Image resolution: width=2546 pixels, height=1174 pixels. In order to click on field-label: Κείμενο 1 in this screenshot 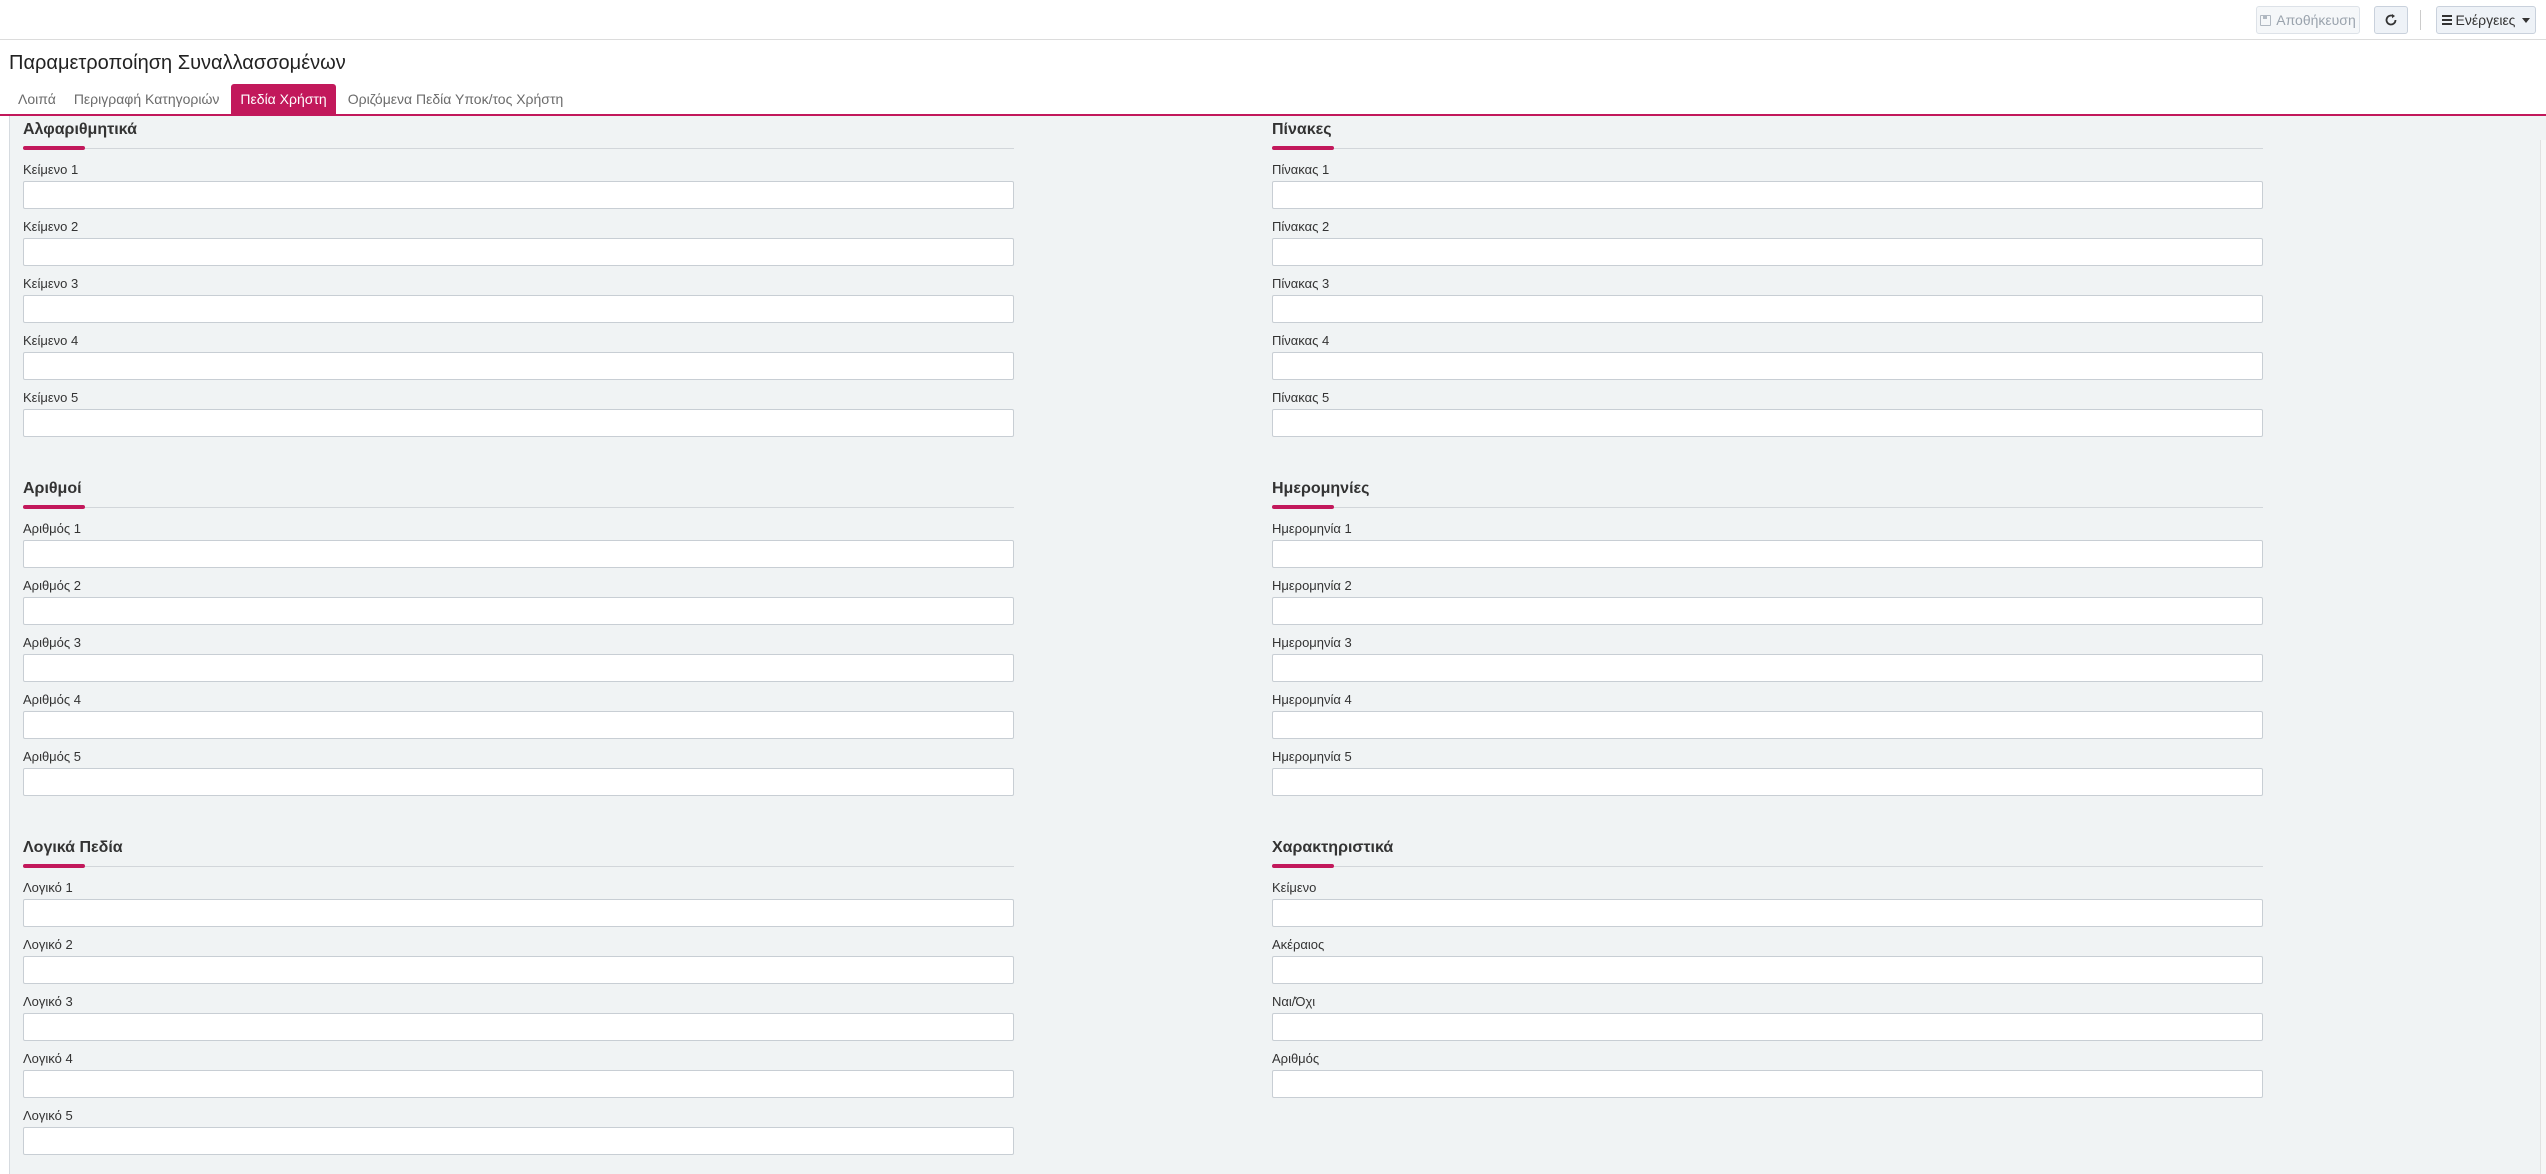, I will do `click(51, 169)`.